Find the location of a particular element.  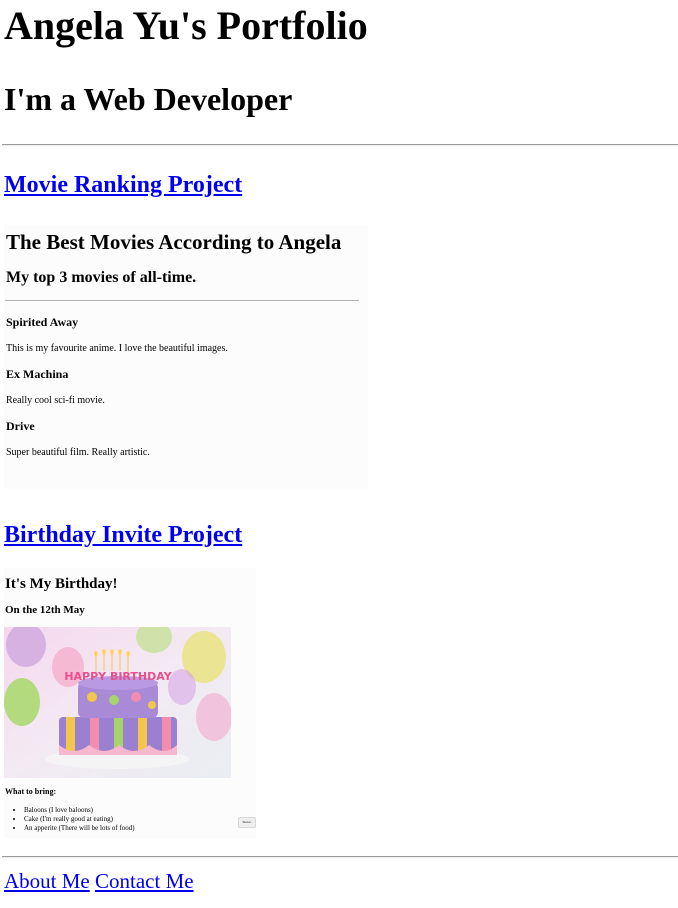

birthday-cake-image: HAPPY BIRTHDAY is located at coordinates (117, 702).